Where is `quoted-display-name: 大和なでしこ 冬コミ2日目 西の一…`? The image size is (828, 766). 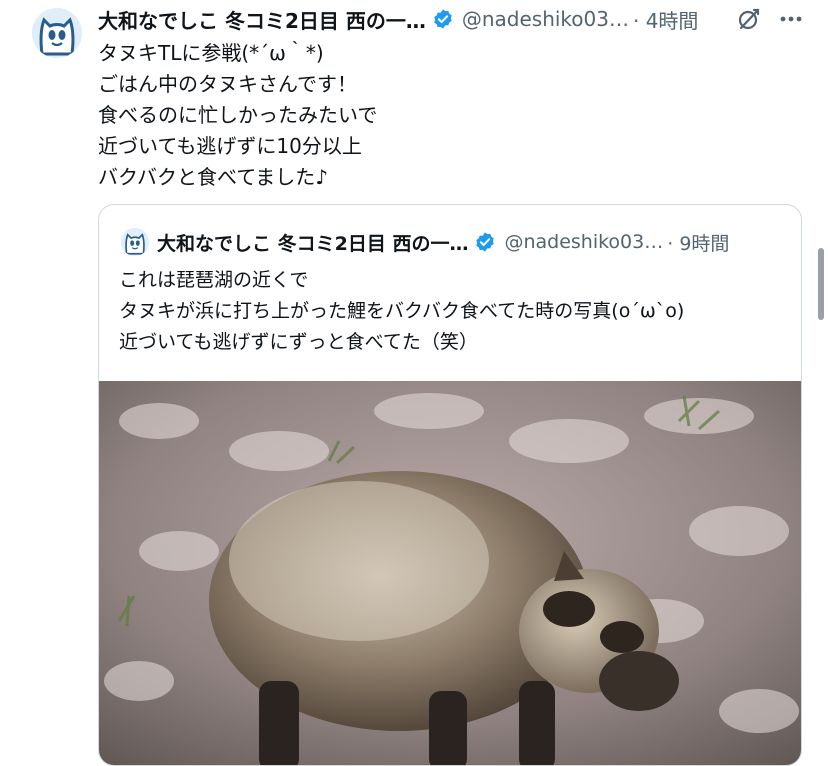 quoted-display-name: 大和なでしこ 冬コミ2日目 西の一… is located at coordinates (312, 242).